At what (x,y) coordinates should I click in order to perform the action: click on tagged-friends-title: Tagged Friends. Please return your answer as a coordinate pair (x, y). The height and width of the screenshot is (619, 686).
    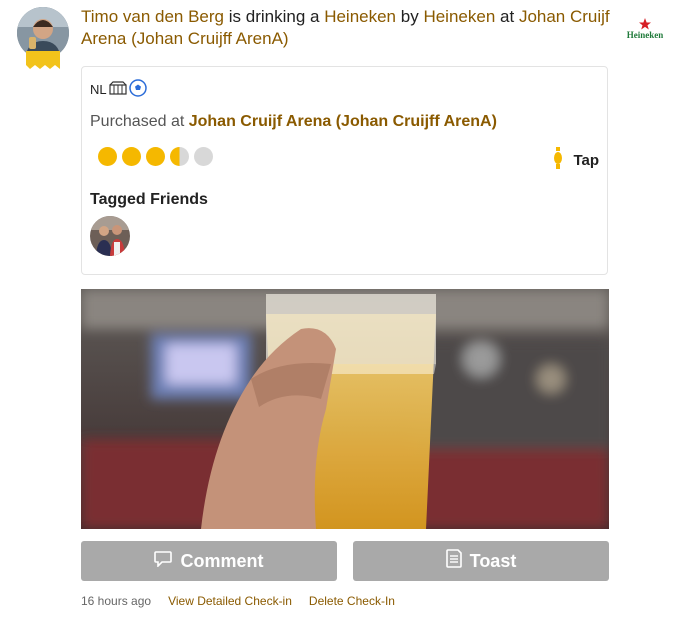
    Looking at the image, I should click on (149, 199).